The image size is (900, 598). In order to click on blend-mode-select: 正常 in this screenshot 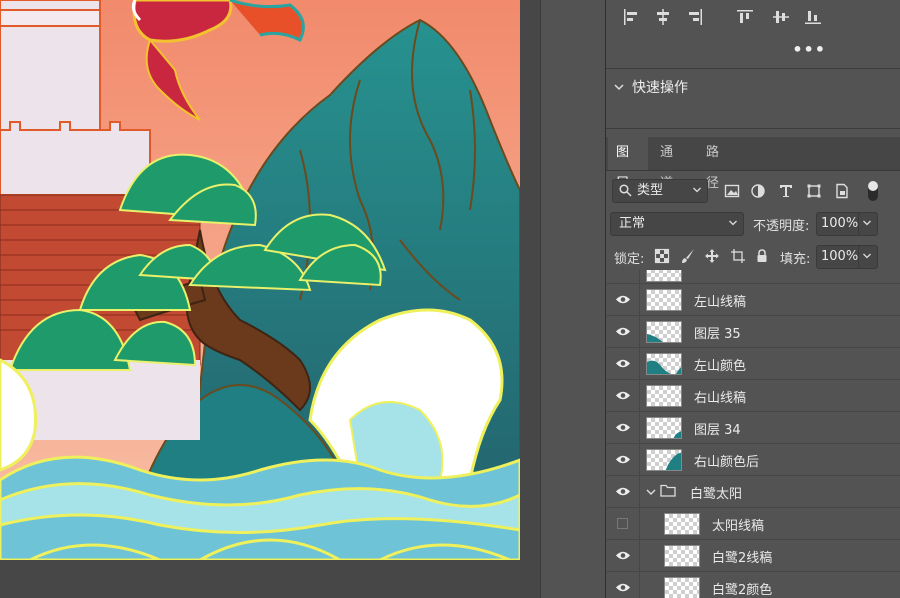, I will do `click(677, 224)`.